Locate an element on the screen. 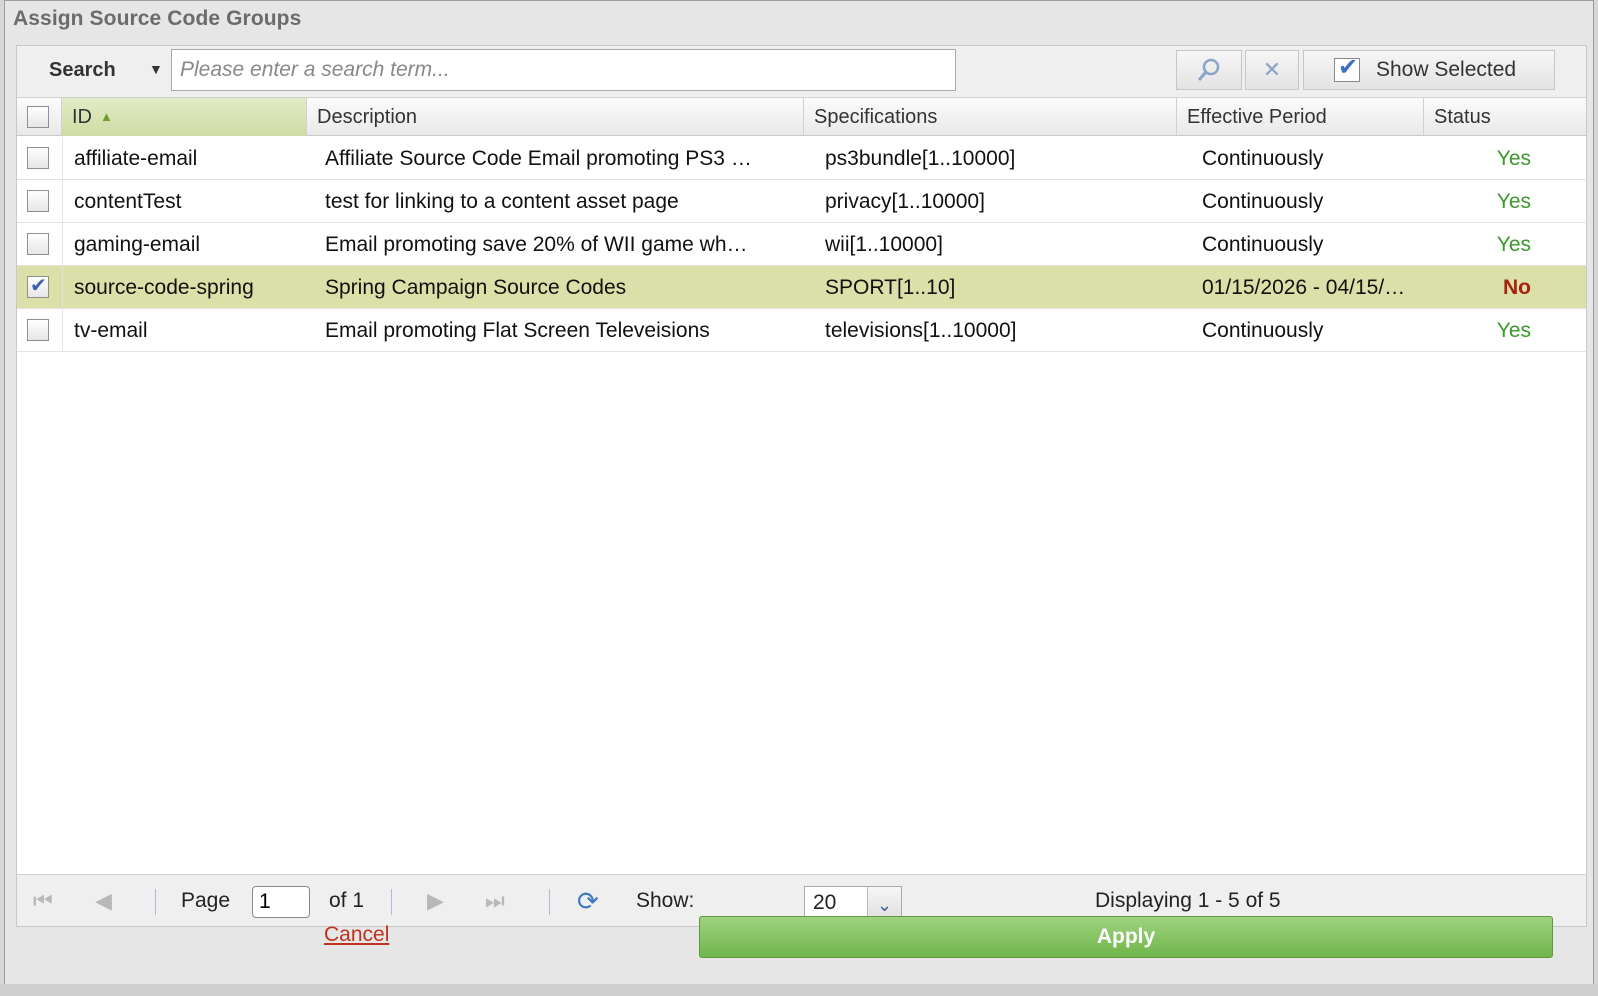 The height and width of the screenshot is (996, 1598). checkbox-icon is located at coordinates (1347, 67).